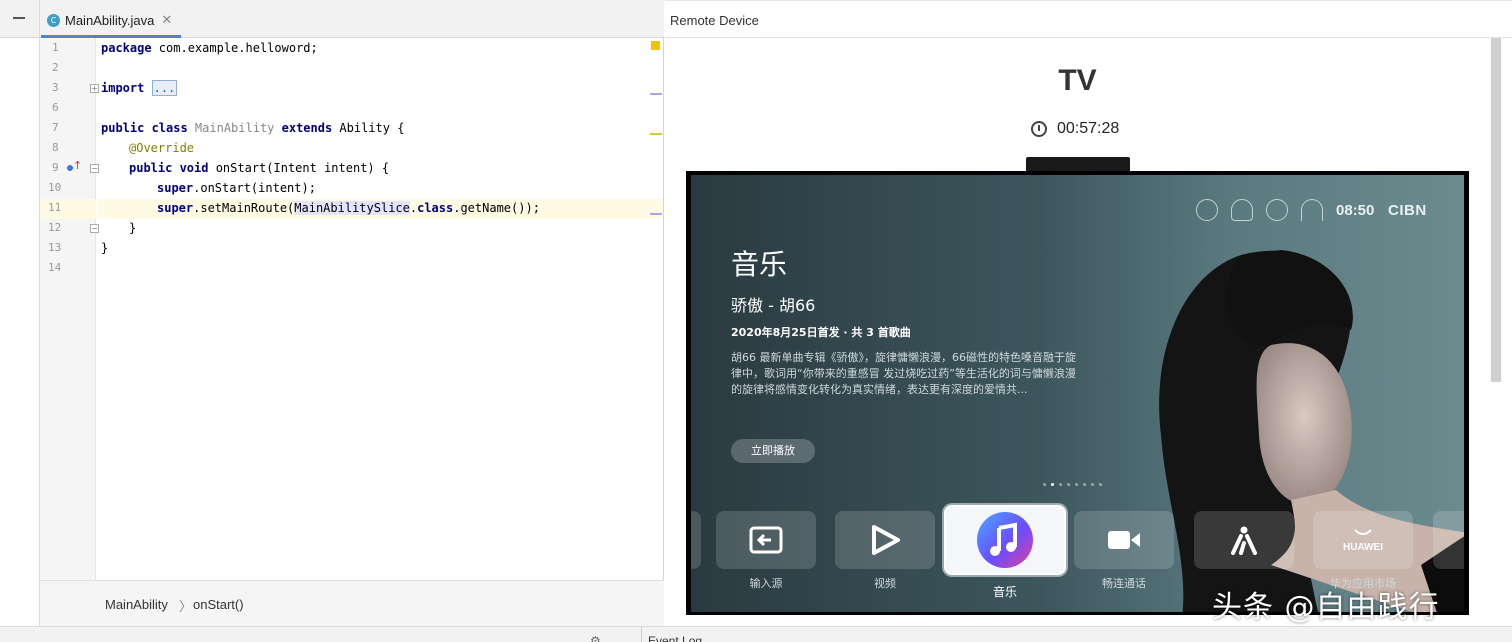  What do you see at coordinates (55, 187) in the screenshot?
I see `line-number: 10` at bounding box center [55, 187].